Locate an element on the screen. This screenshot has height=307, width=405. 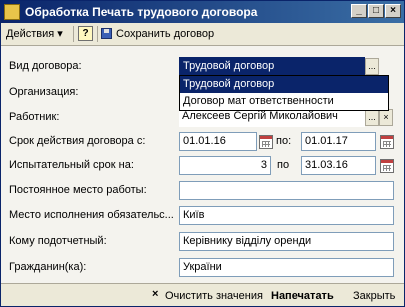
maximize-button: □ is located at coordinates (376, 11).